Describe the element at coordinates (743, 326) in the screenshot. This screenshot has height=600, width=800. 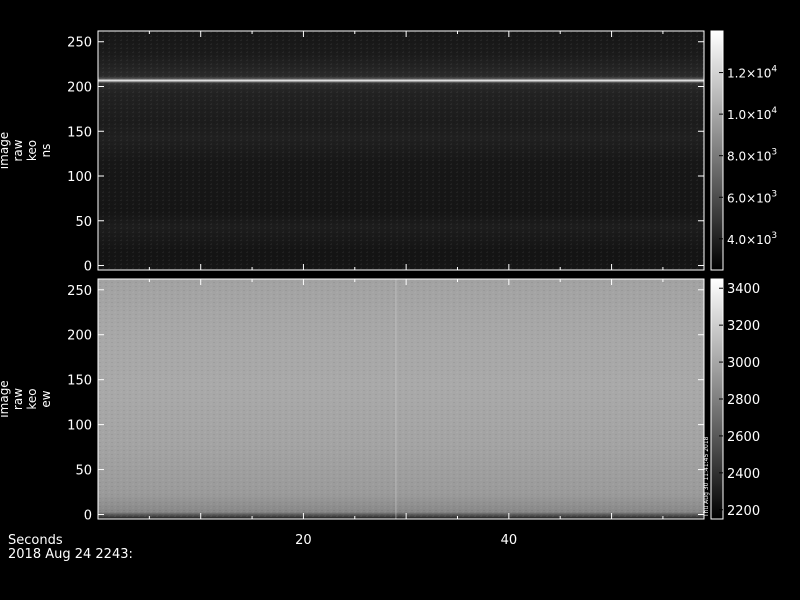
I see `colorbar-tick-label: 3200` at that location.